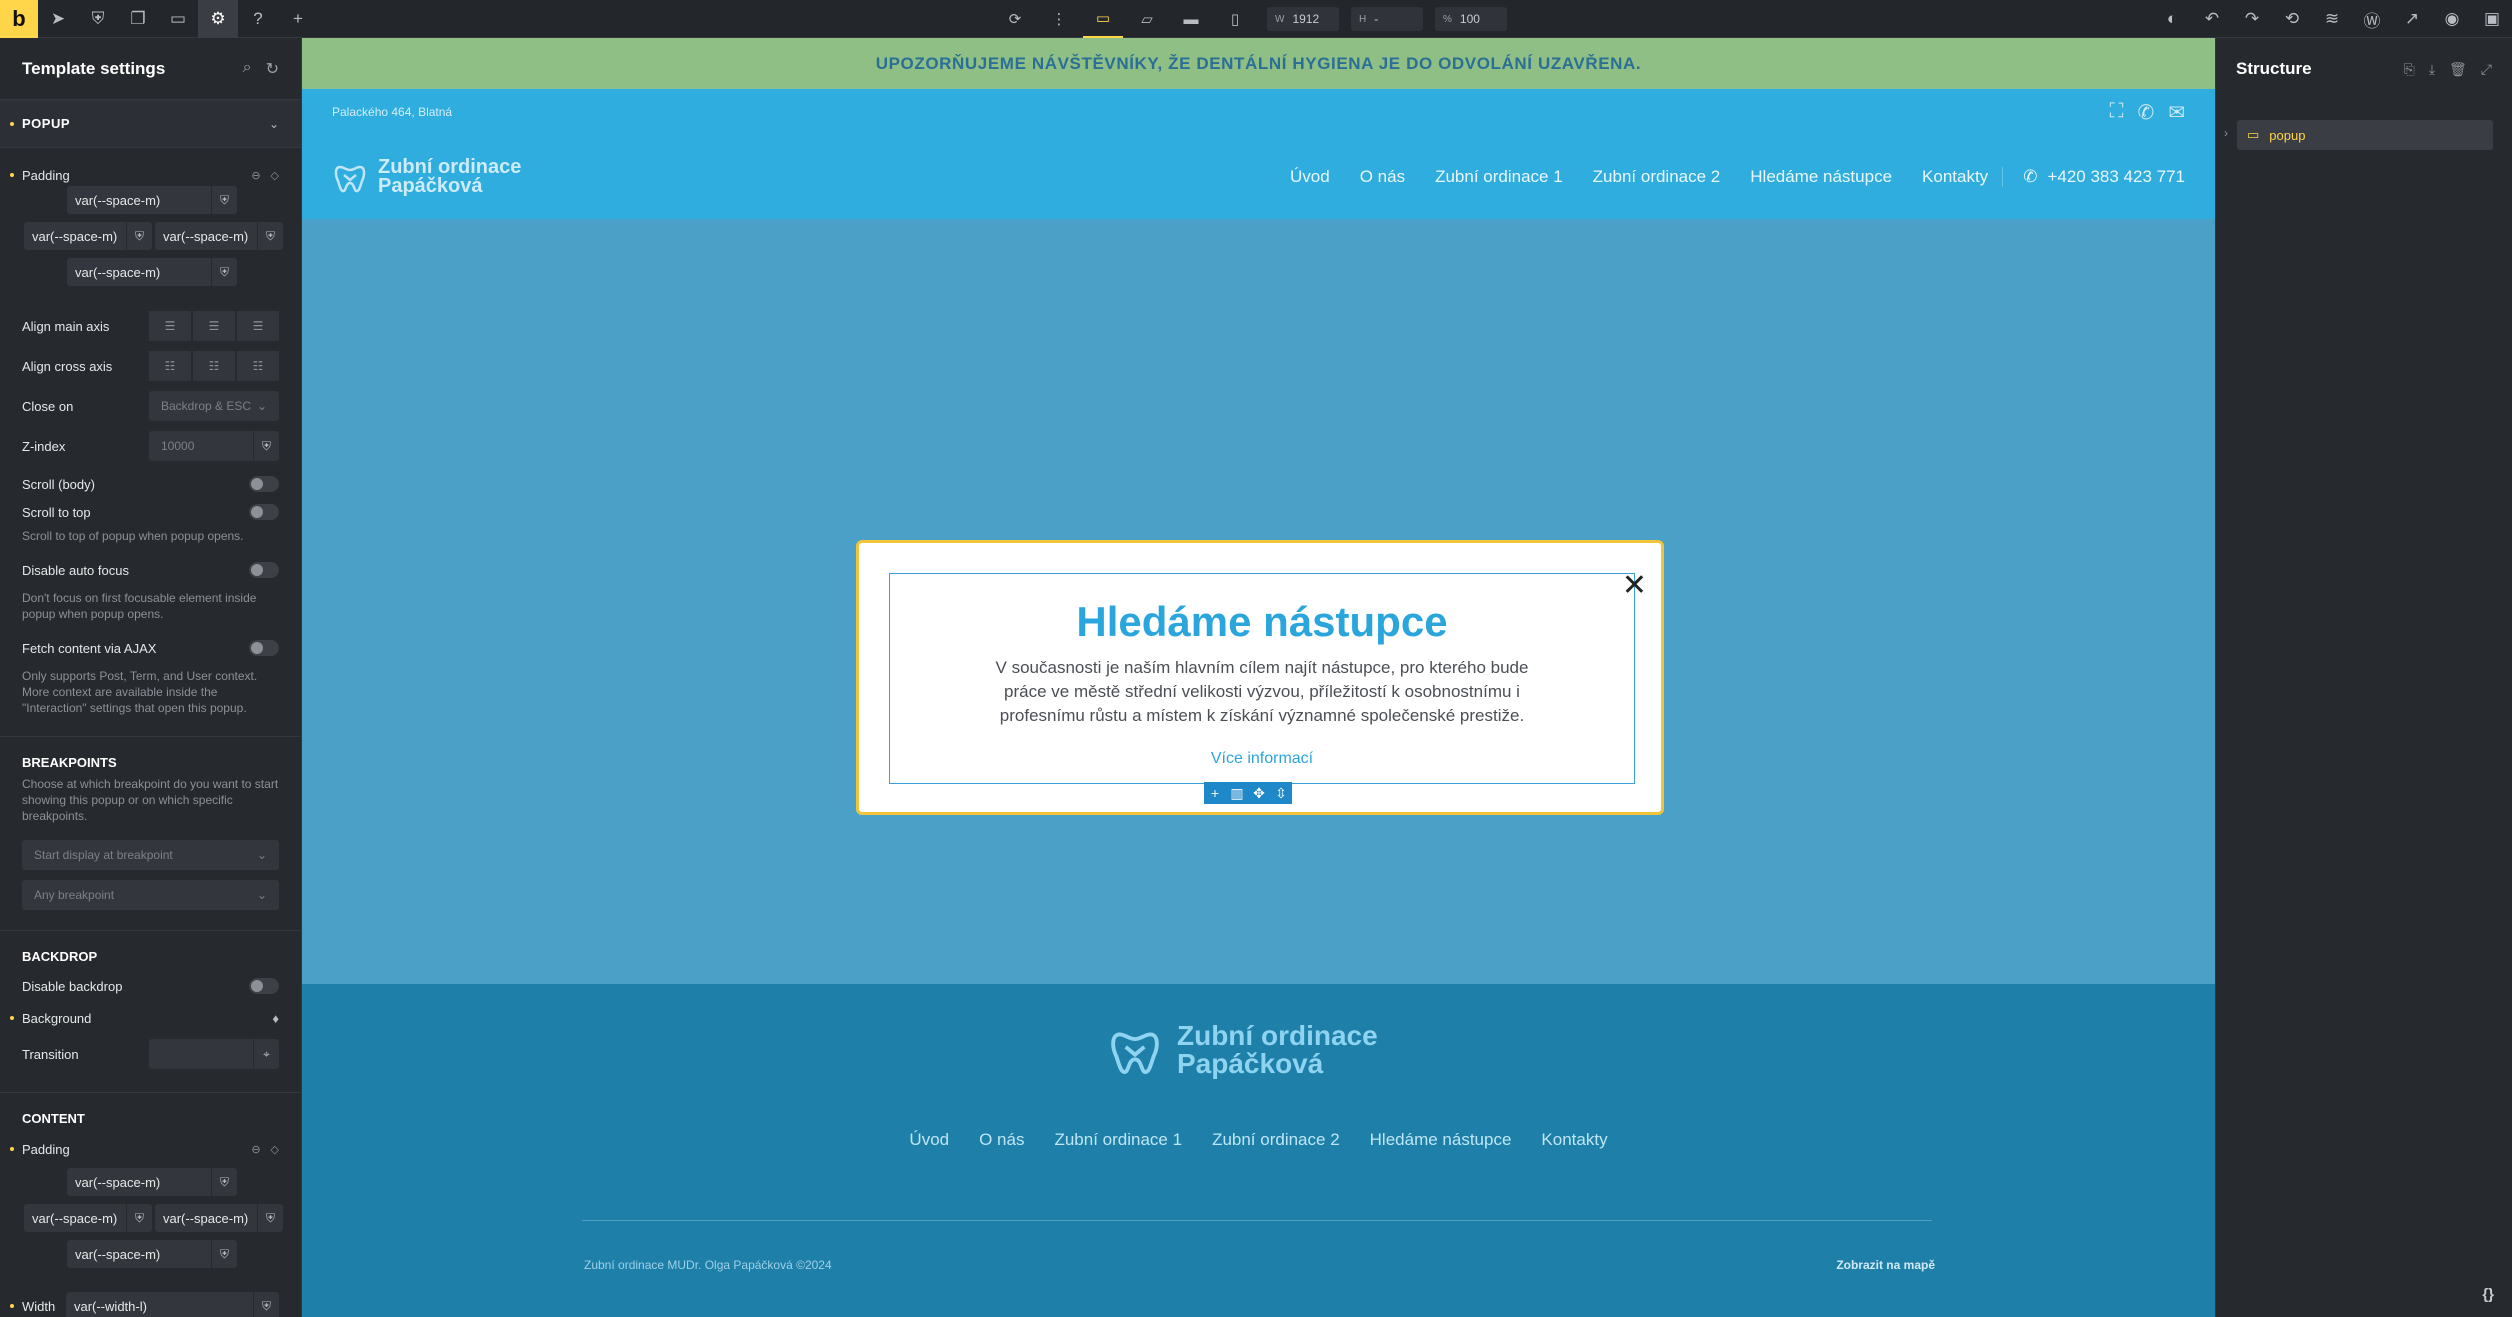 This screenshot has height=1317, width=2512. Describe the element at coordinates (2332, 19) in the screenshot. I see `layers-icon: ≋` at that location.